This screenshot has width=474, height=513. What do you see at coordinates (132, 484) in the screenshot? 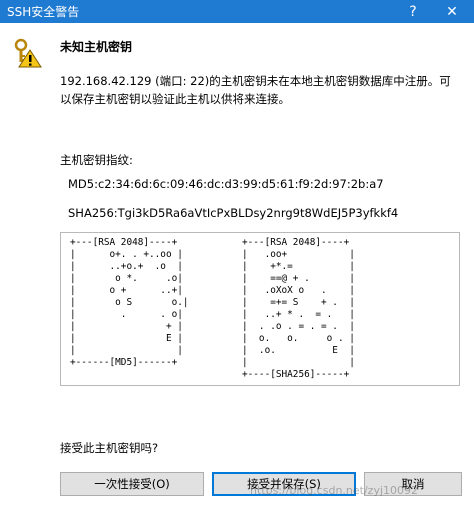
I see `accept-once-button: 一次性接受(O)` at bounding box center [132, 484].